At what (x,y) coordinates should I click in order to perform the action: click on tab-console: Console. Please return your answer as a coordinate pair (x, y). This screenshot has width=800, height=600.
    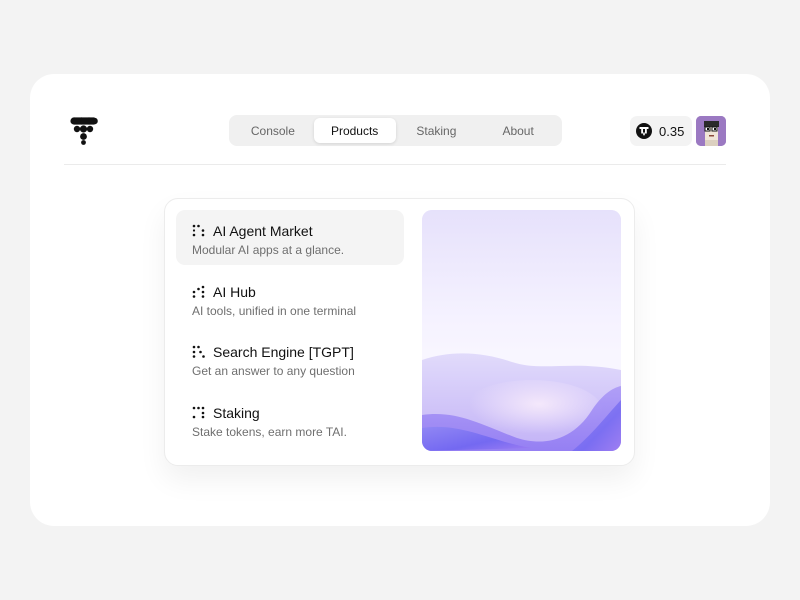
    Looking at the image, I should click on (273, 130).